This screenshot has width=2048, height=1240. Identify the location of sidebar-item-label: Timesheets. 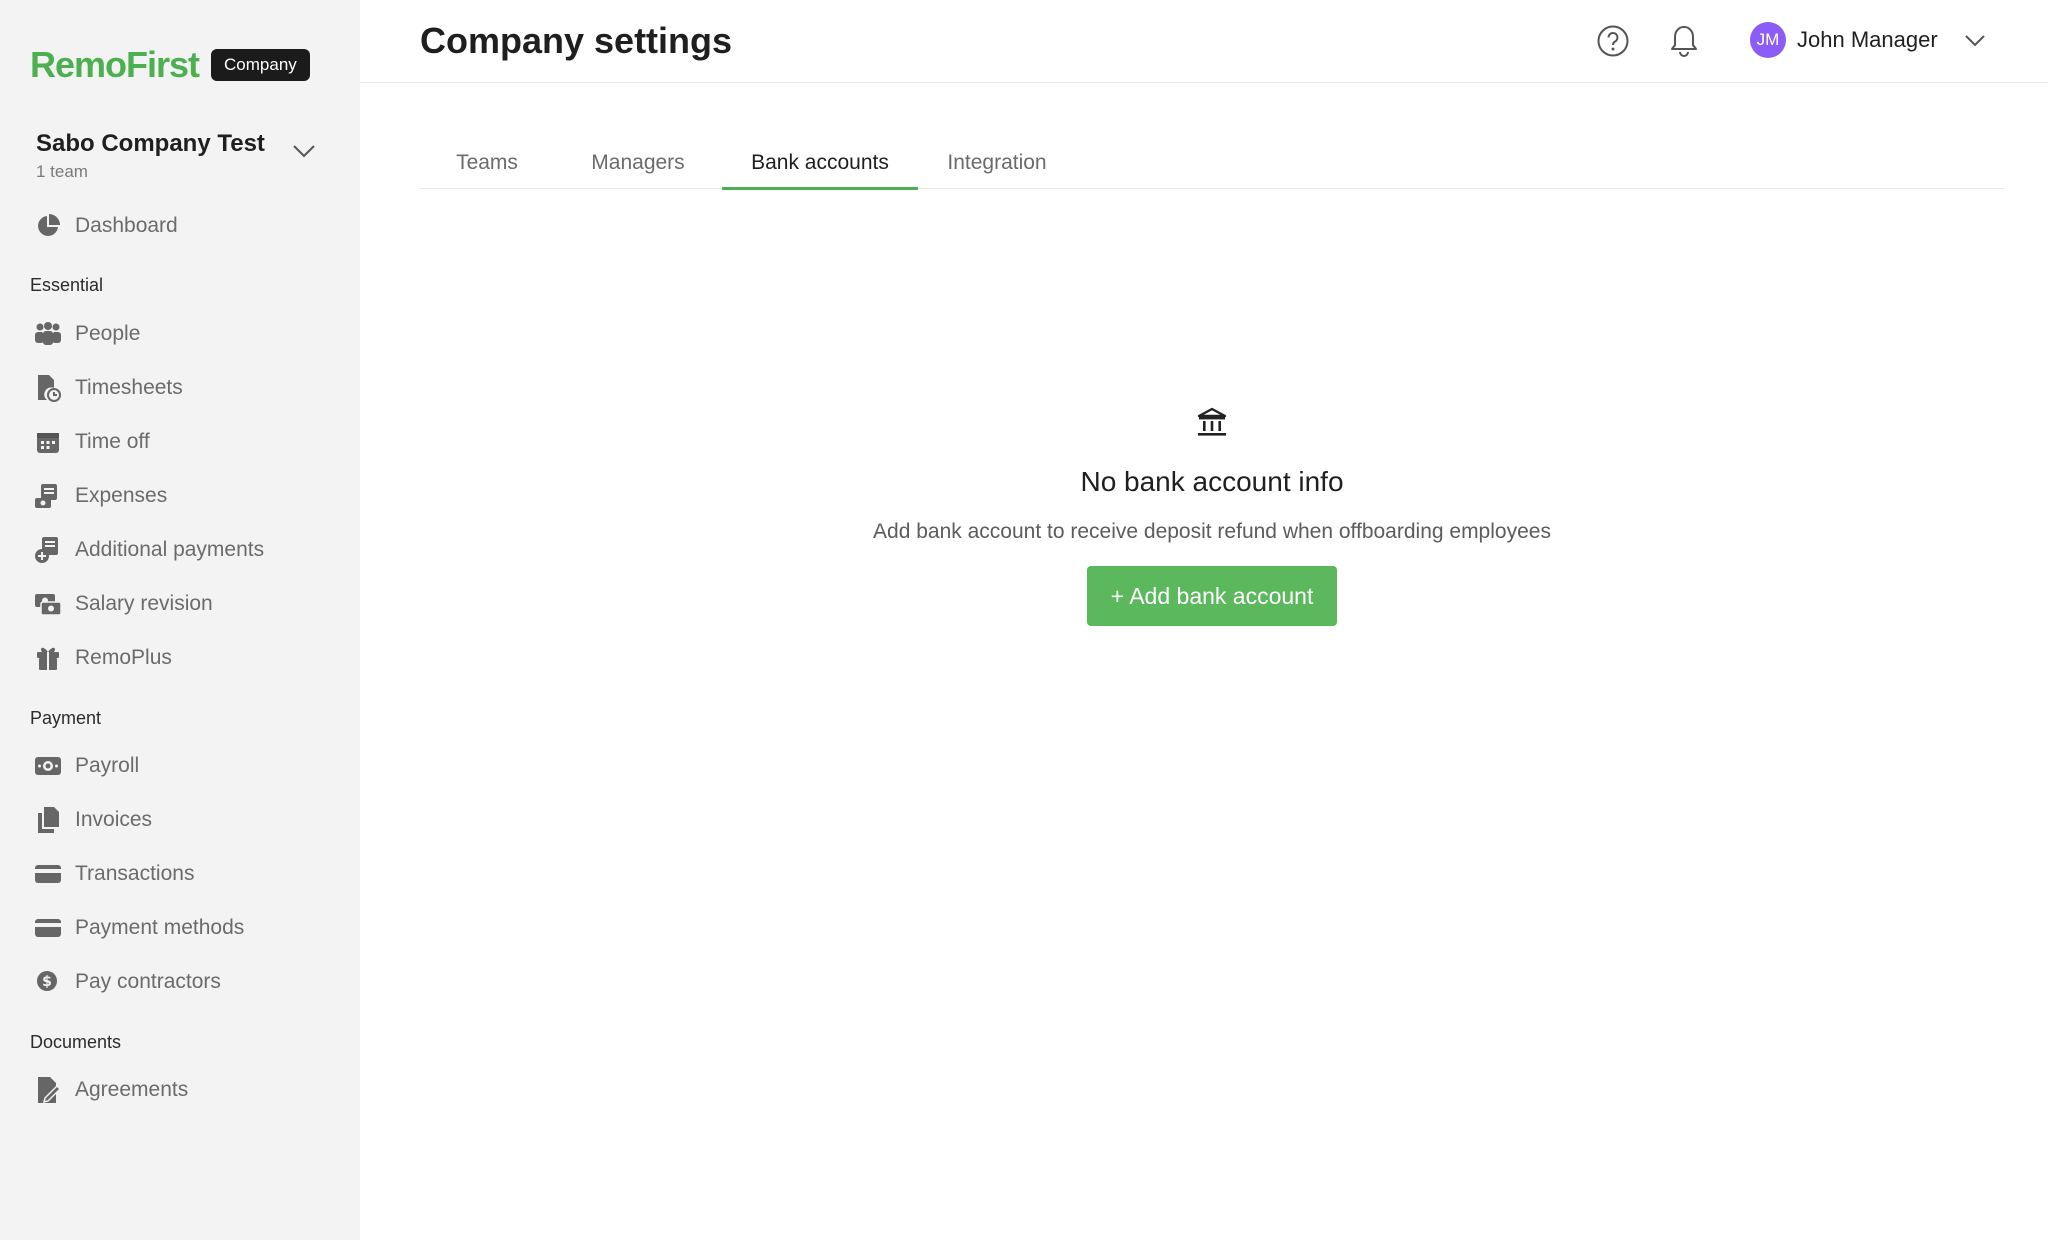
(129, 387).